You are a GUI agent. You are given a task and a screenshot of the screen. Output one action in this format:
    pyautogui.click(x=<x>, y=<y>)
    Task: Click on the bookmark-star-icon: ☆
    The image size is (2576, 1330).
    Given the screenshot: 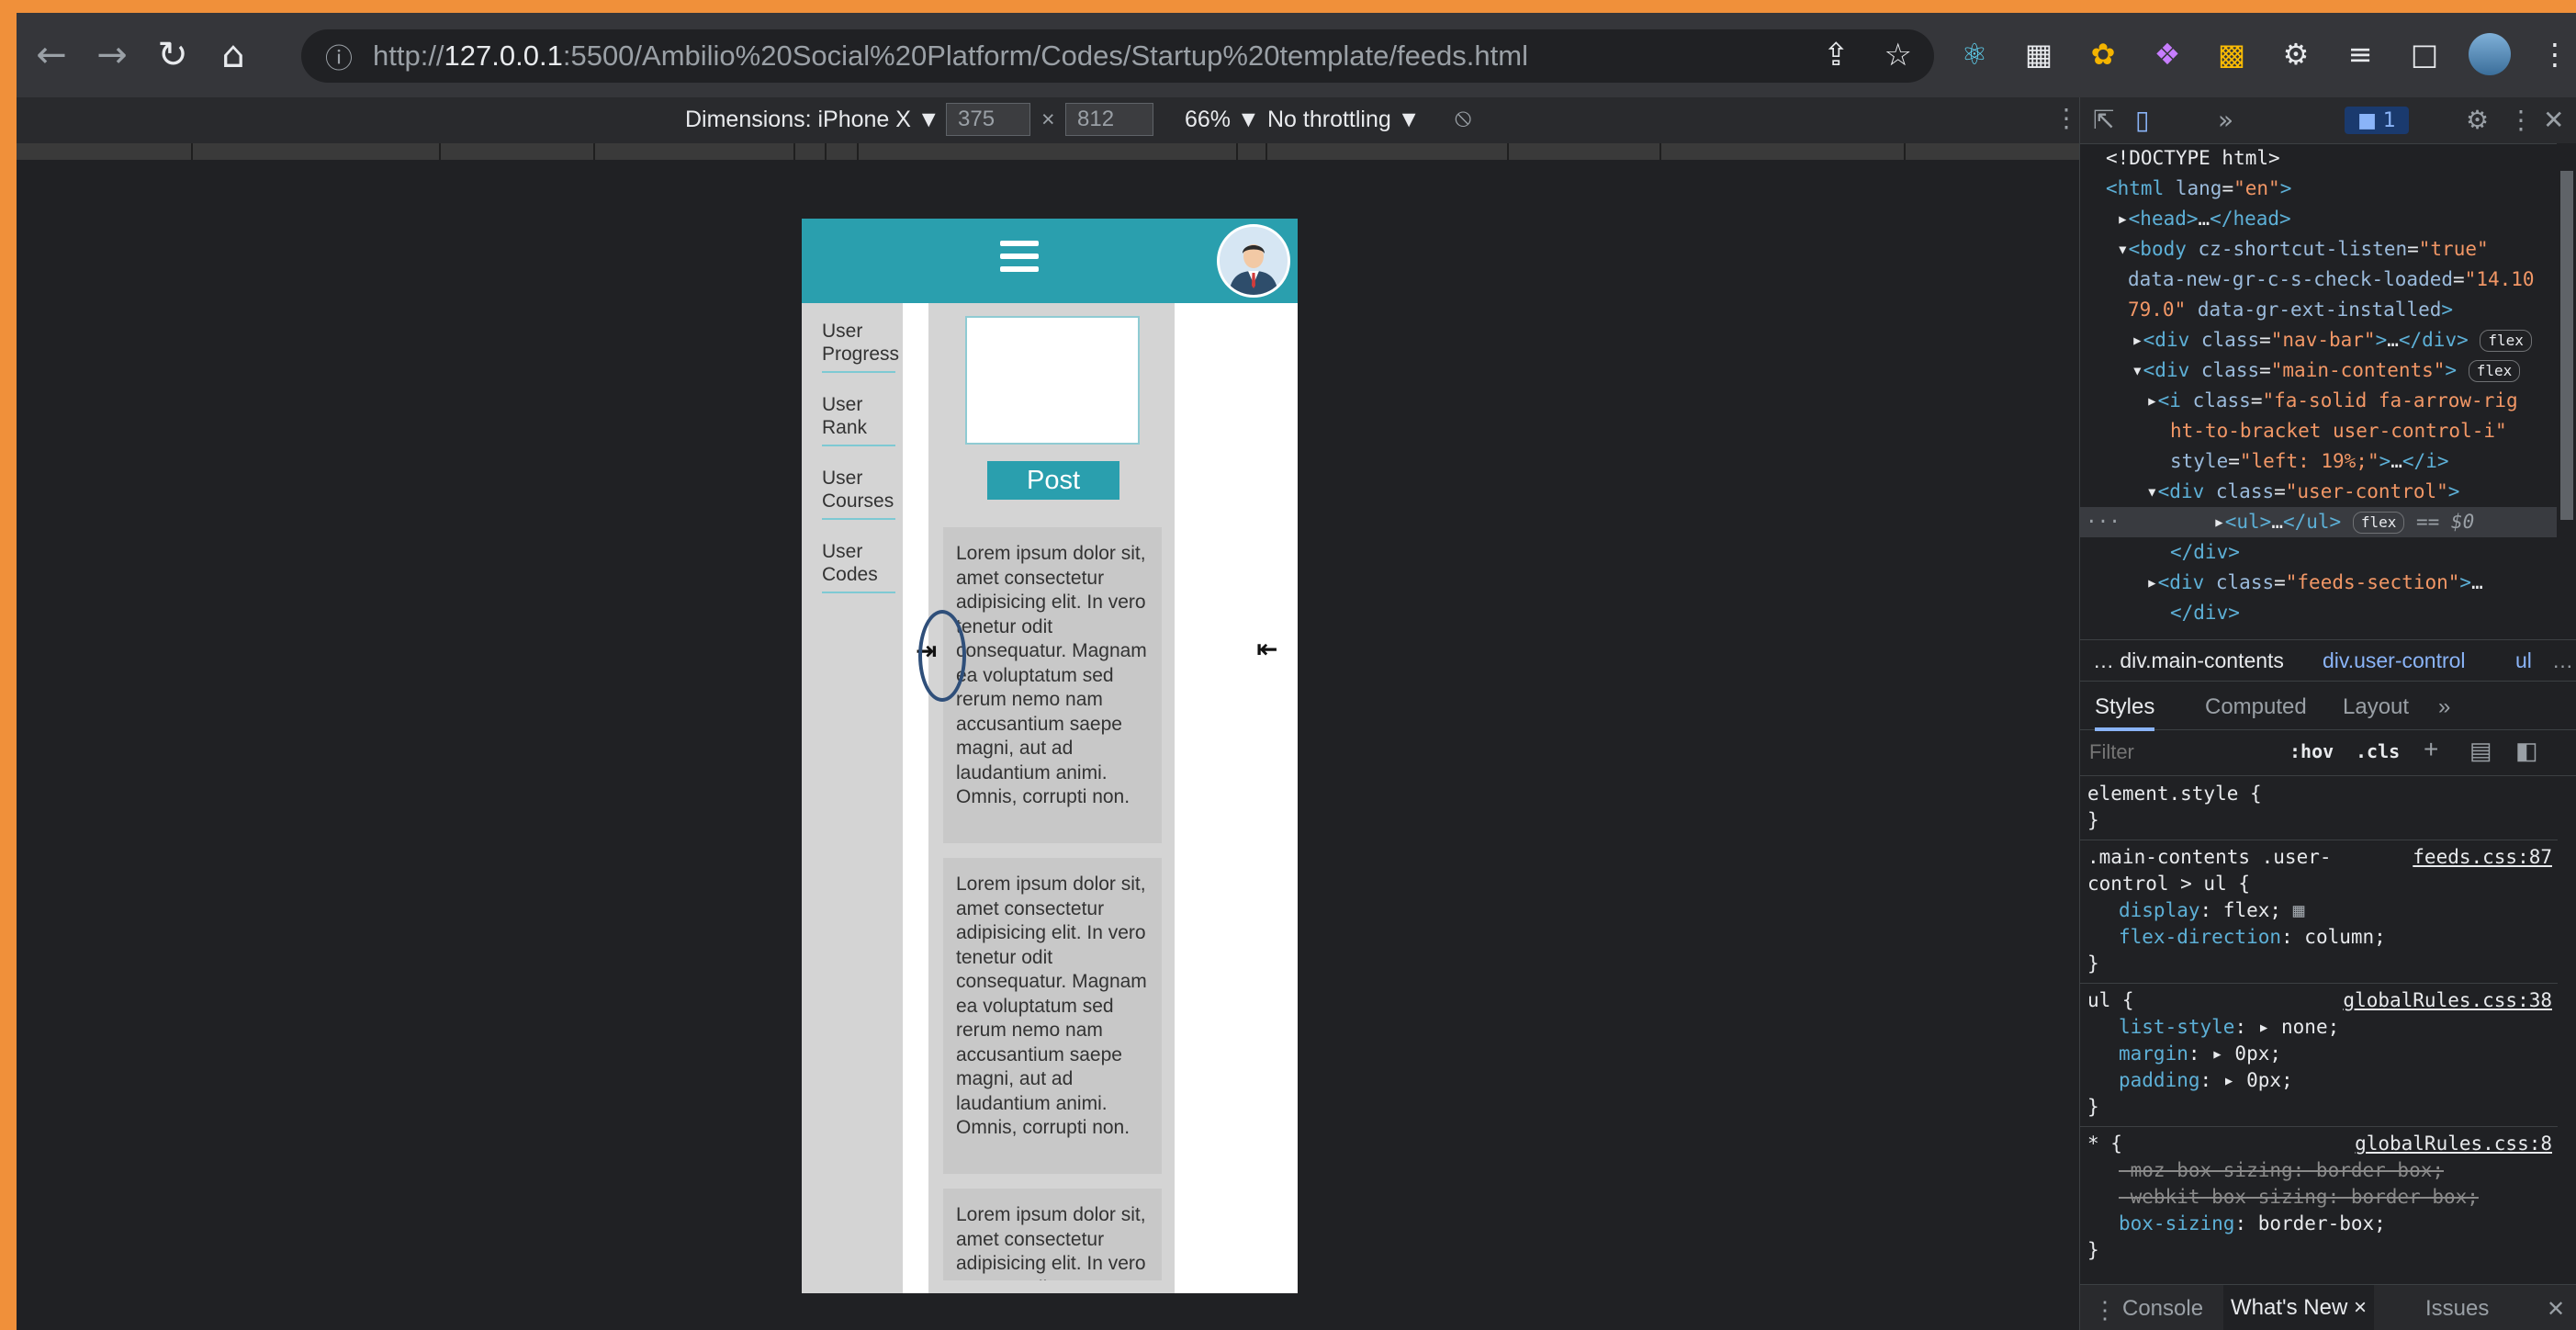 What is the action you would take?
    pyautogui.click(x=1898, y=55)
    